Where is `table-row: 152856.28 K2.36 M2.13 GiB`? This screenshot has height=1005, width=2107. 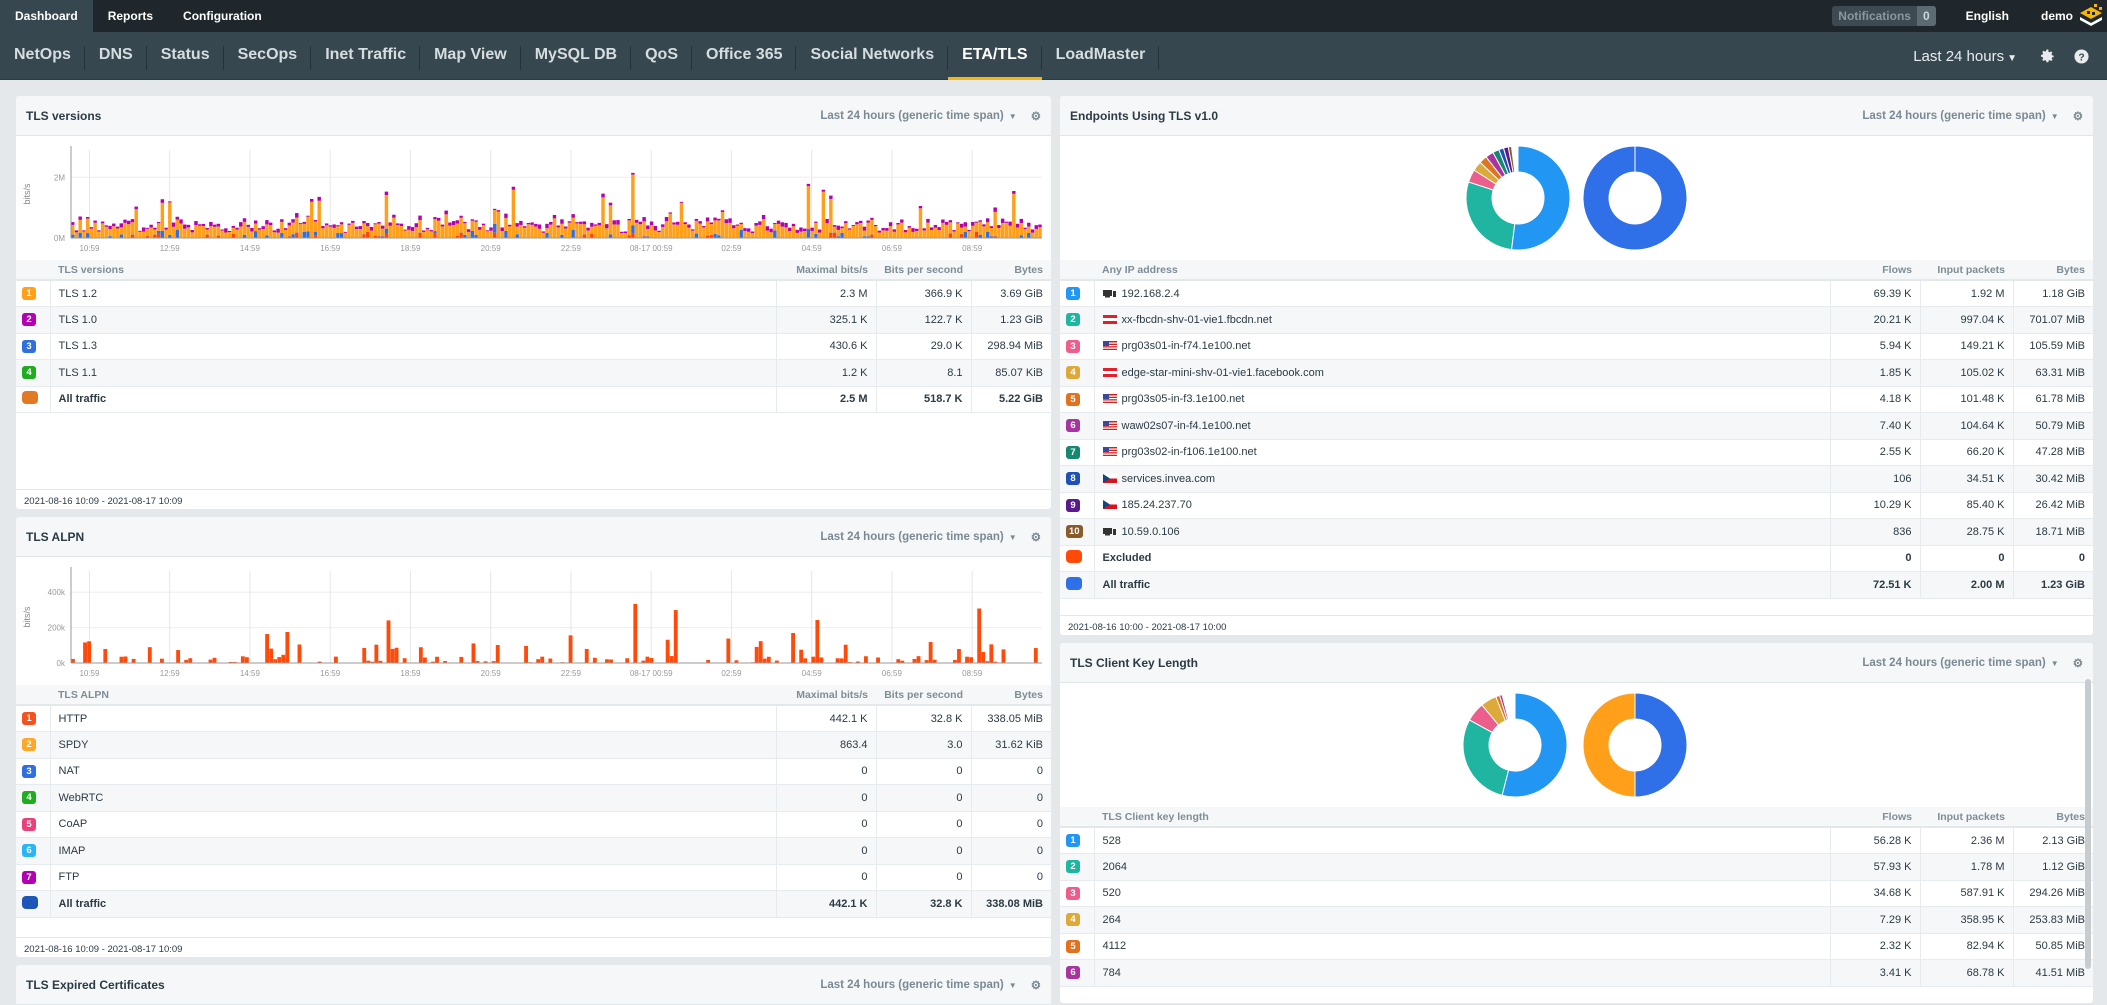 table-row: 152856.28 K2.36 M2.13 GiB is located at coordinates (1576, 840).